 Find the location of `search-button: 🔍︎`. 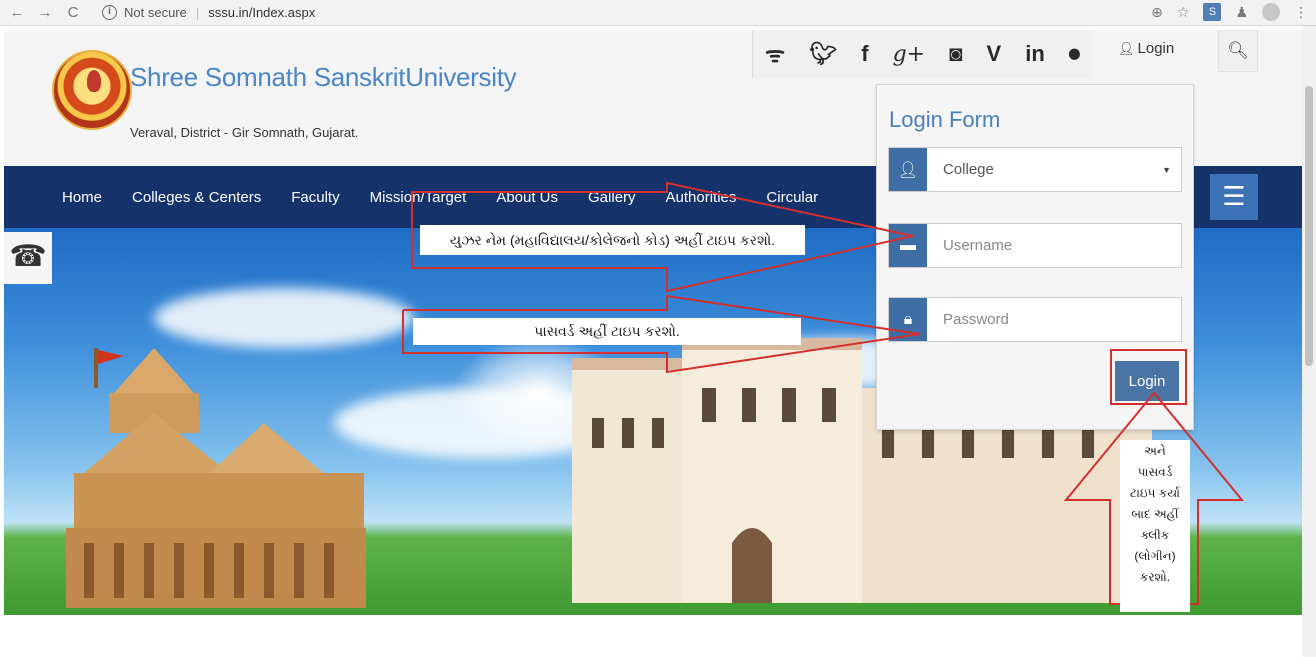

search-button: 🔍︎ is located at coordinates (1238, 51).